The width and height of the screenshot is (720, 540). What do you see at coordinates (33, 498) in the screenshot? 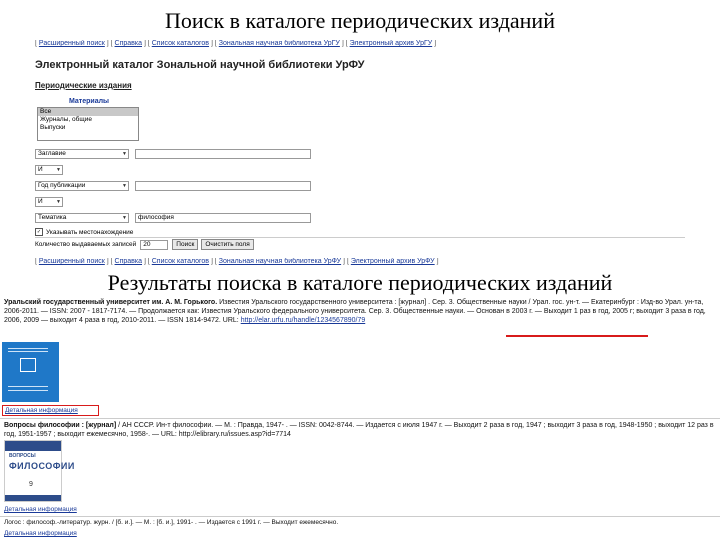
I see `cover-footer` at bounding box center [33, 498].